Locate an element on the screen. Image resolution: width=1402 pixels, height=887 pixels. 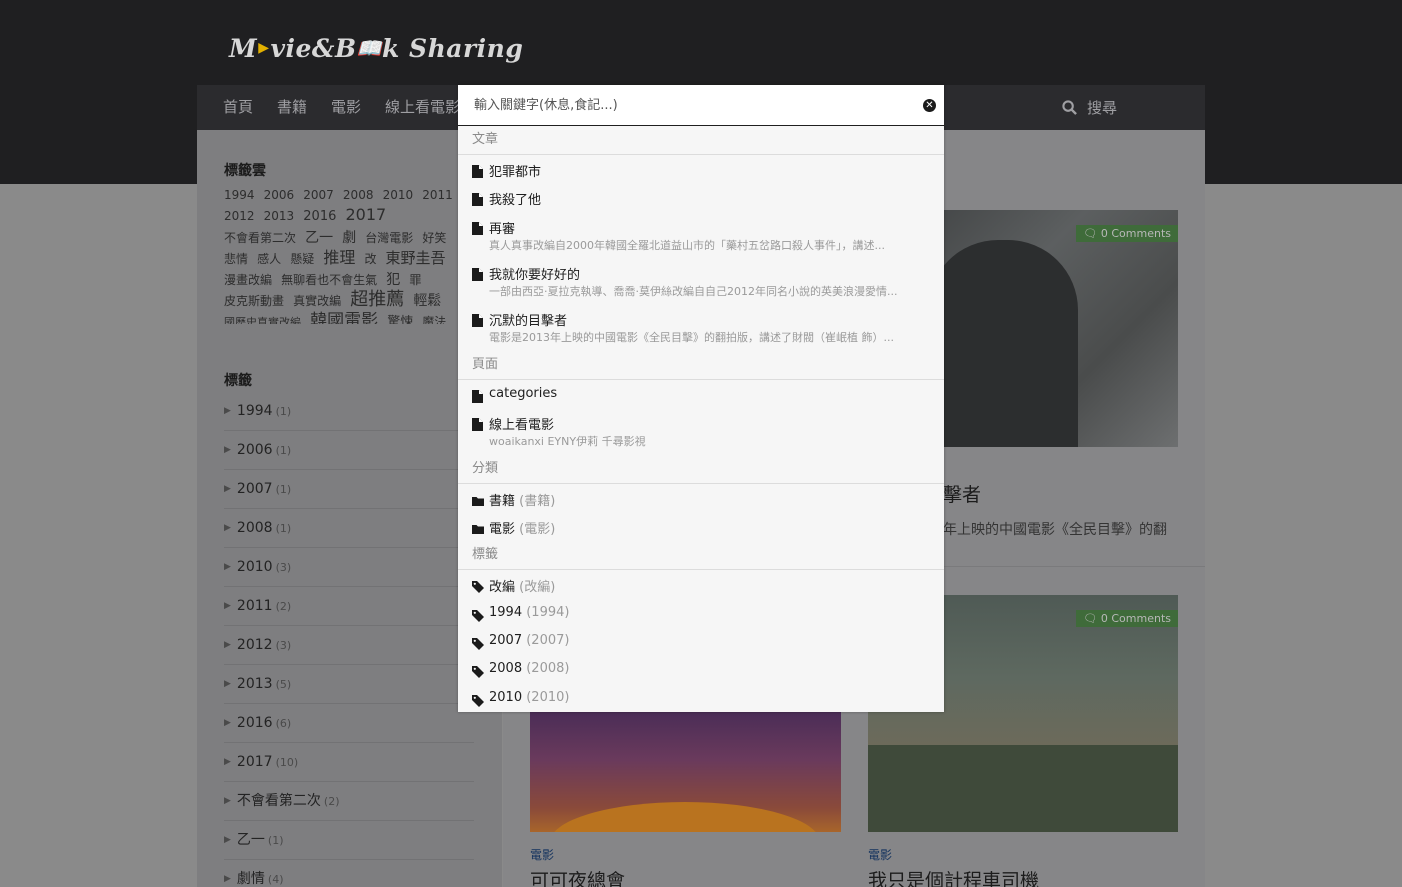
result-title: 犯罪都市 is located at coordinates (515, 172).